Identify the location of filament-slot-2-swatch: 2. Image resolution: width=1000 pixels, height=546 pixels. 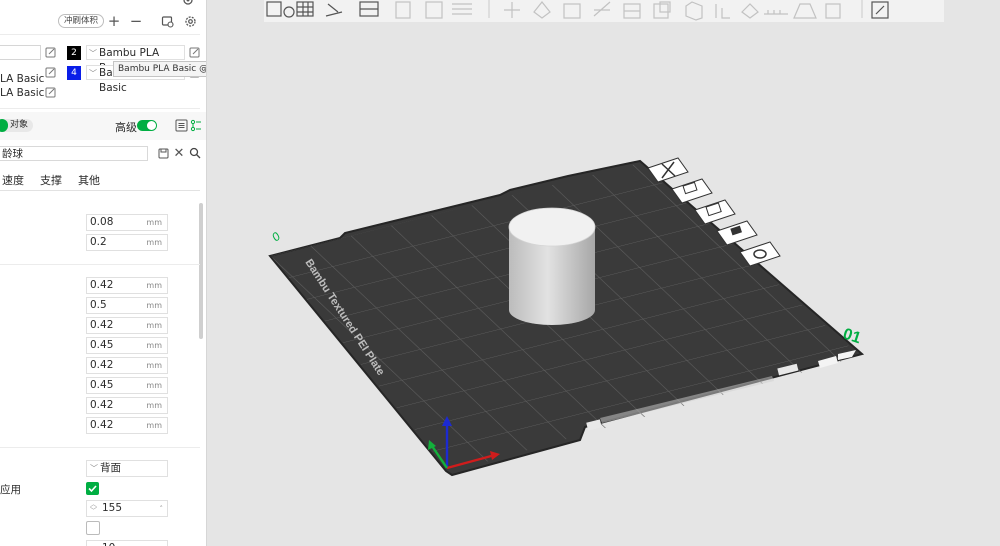
(74, 53).